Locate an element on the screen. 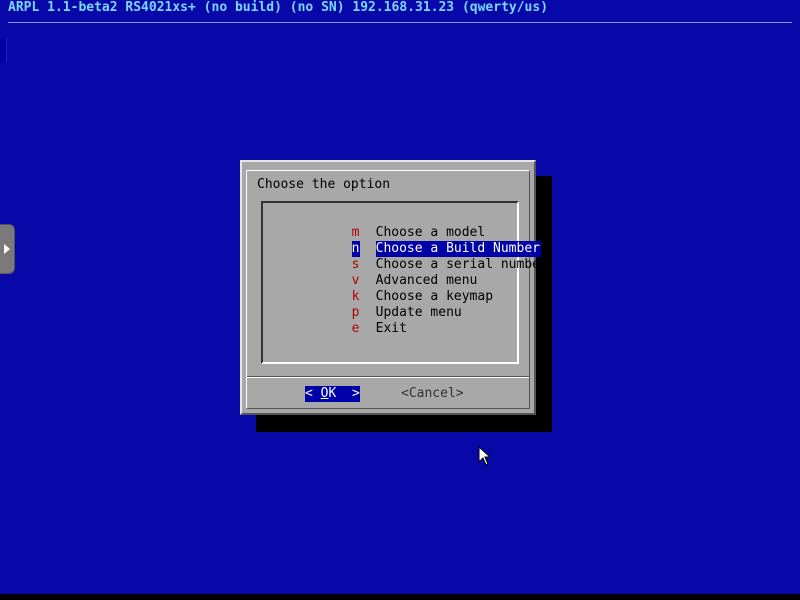 This screenshot has height=600, width=800. button-divider is located at coordinates (388, 377).